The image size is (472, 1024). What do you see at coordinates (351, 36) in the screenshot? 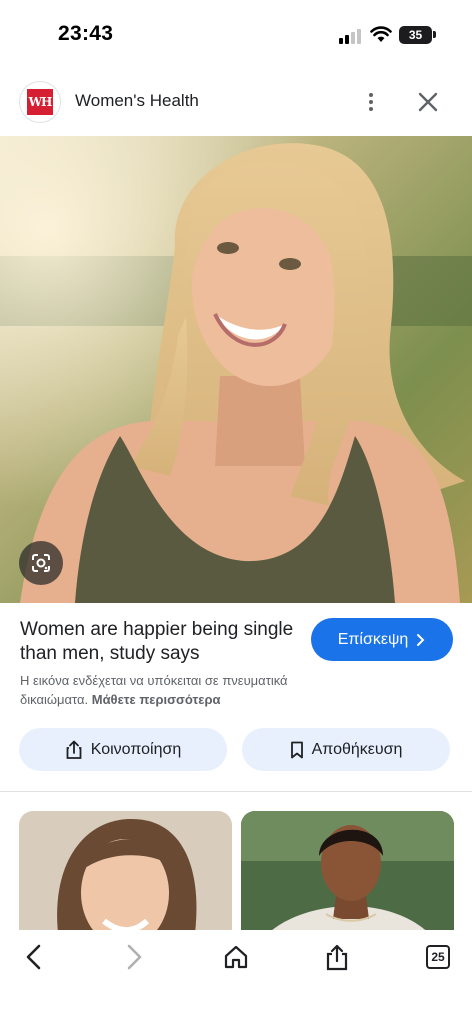
I see `cellular-signal-icon` at bounding box center [351, 36].